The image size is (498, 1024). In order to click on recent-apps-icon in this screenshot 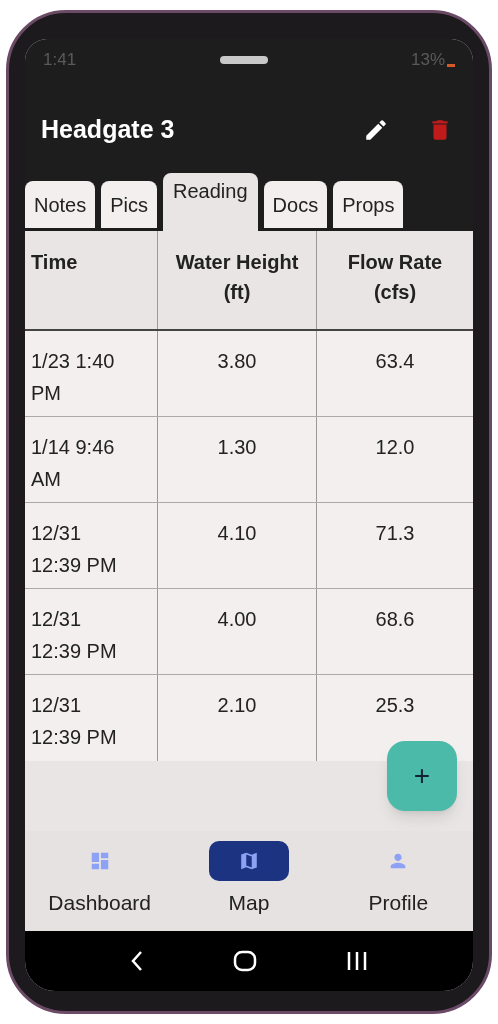, I will do `click(357, 961)`.